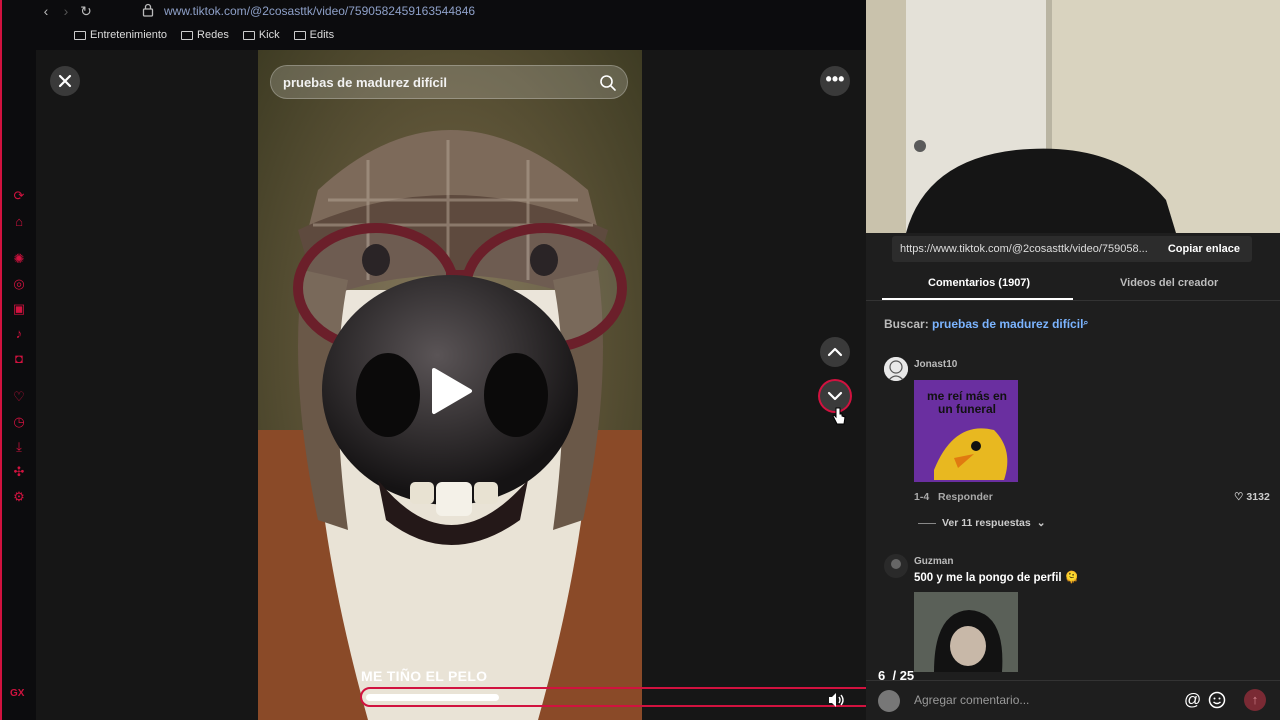  I want to click on user-avatar, so click(889, 701).